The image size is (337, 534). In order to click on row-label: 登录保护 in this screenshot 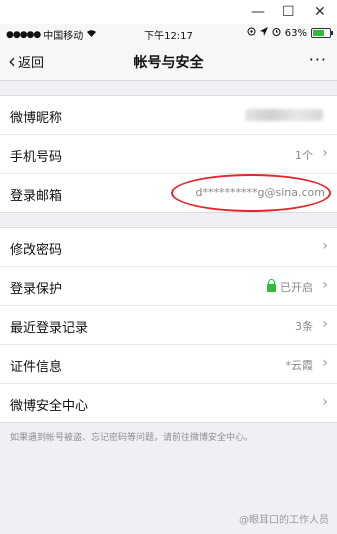, I will do `click(36, 289)`.